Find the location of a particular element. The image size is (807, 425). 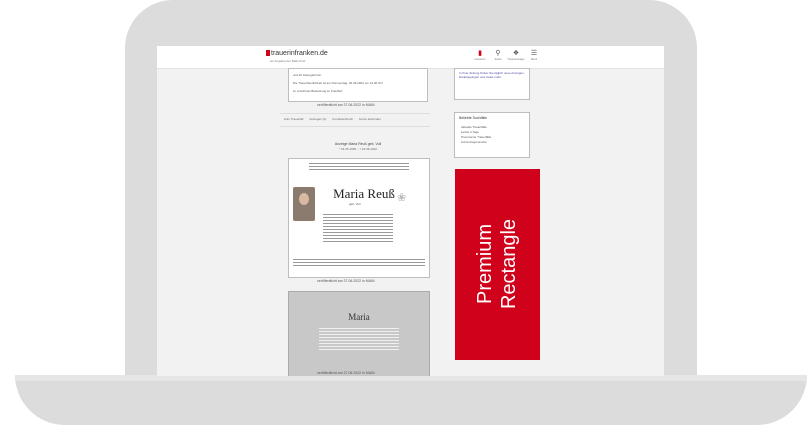

maiden-name: geb. Voll is located at coordinates (355, 204).